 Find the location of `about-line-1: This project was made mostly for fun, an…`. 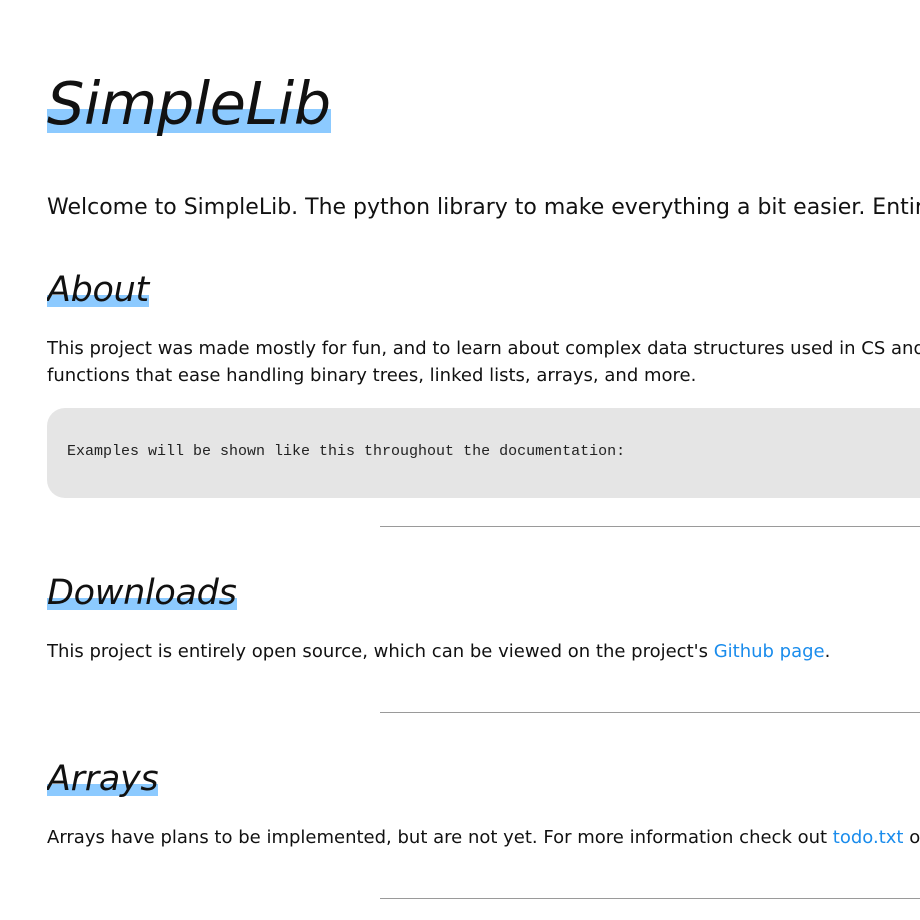

about-line-1: This project was made mostly for fun, an… is located at coordinates (483, 348).